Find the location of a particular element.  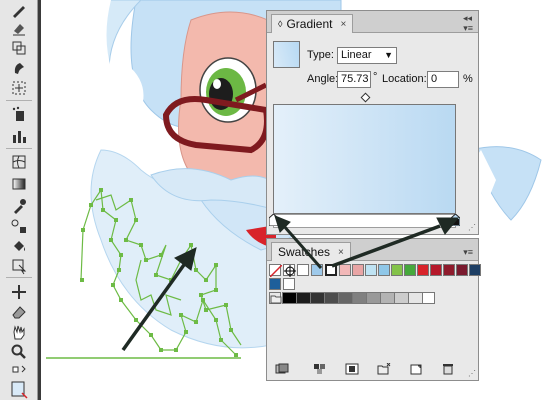

type-label: Type: is located at coordinates (320, 55).